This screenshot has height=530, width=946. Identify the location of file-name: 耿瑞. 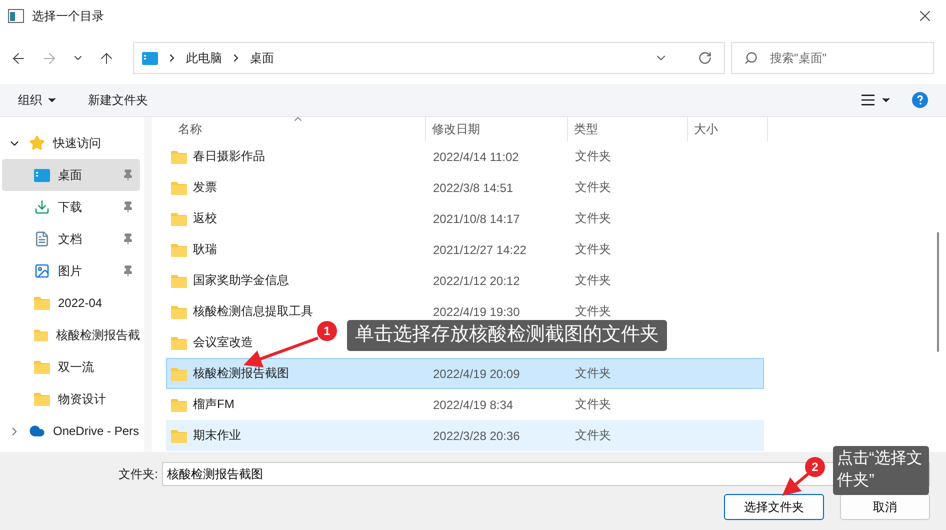
(205, 249).